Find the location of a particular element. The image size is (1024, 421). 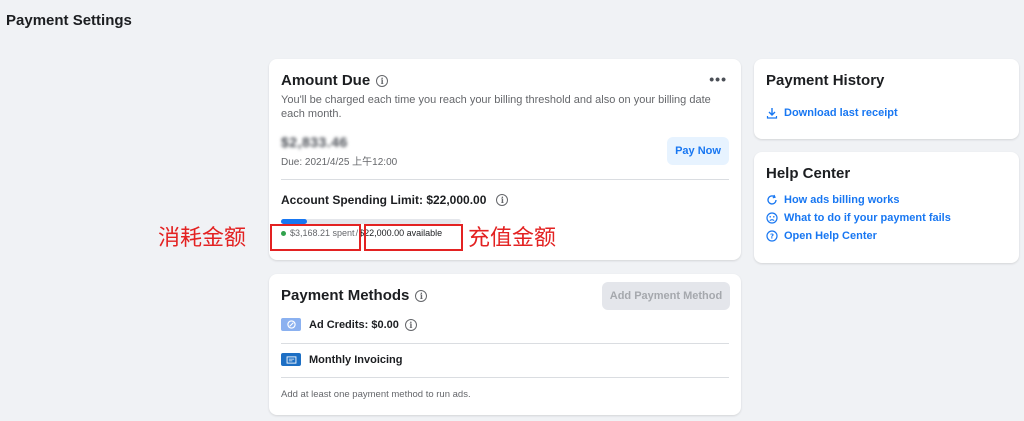

payment-methods-heading: Payment Methods i is located at coordinates (354, 295).